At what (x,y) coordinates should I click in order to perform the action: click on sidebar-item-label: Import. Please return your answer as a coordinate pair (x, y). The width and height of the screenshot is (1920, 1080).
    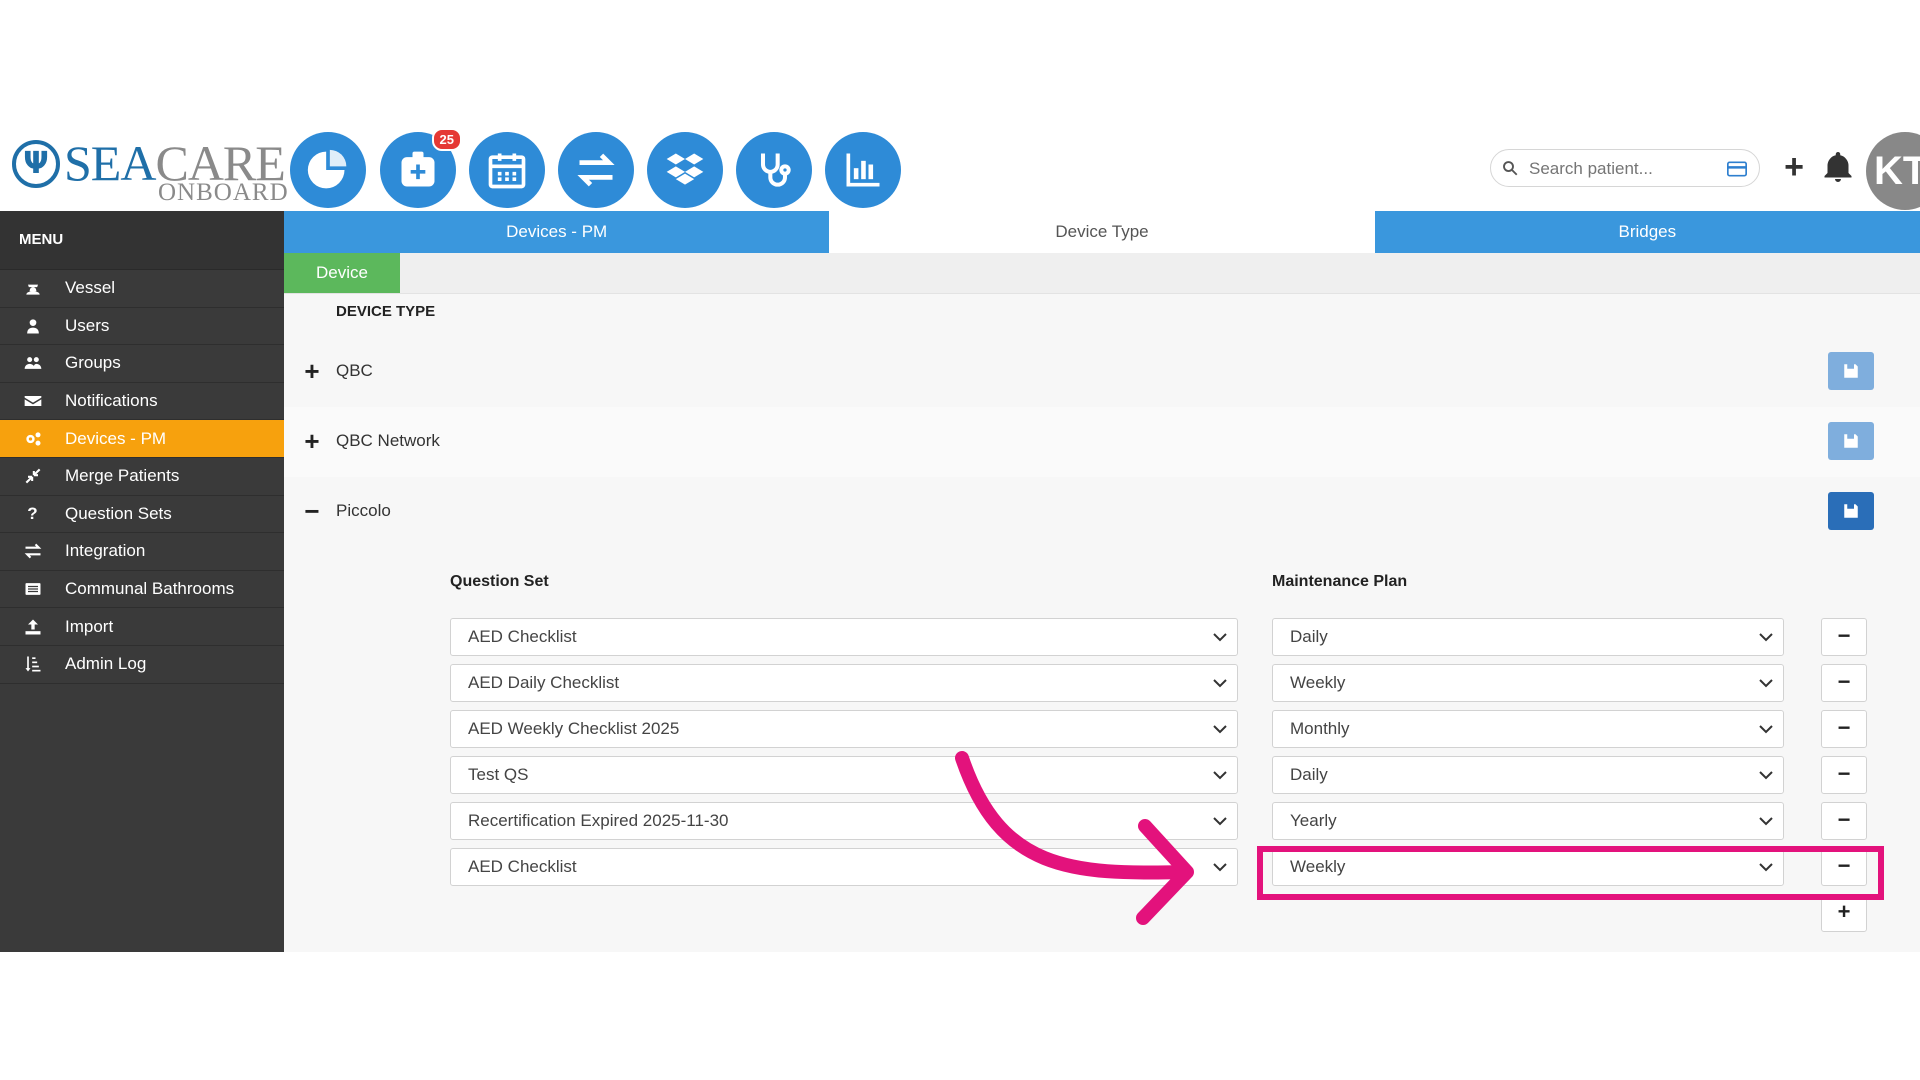
    Looking at the image, I should click on (89, 626).